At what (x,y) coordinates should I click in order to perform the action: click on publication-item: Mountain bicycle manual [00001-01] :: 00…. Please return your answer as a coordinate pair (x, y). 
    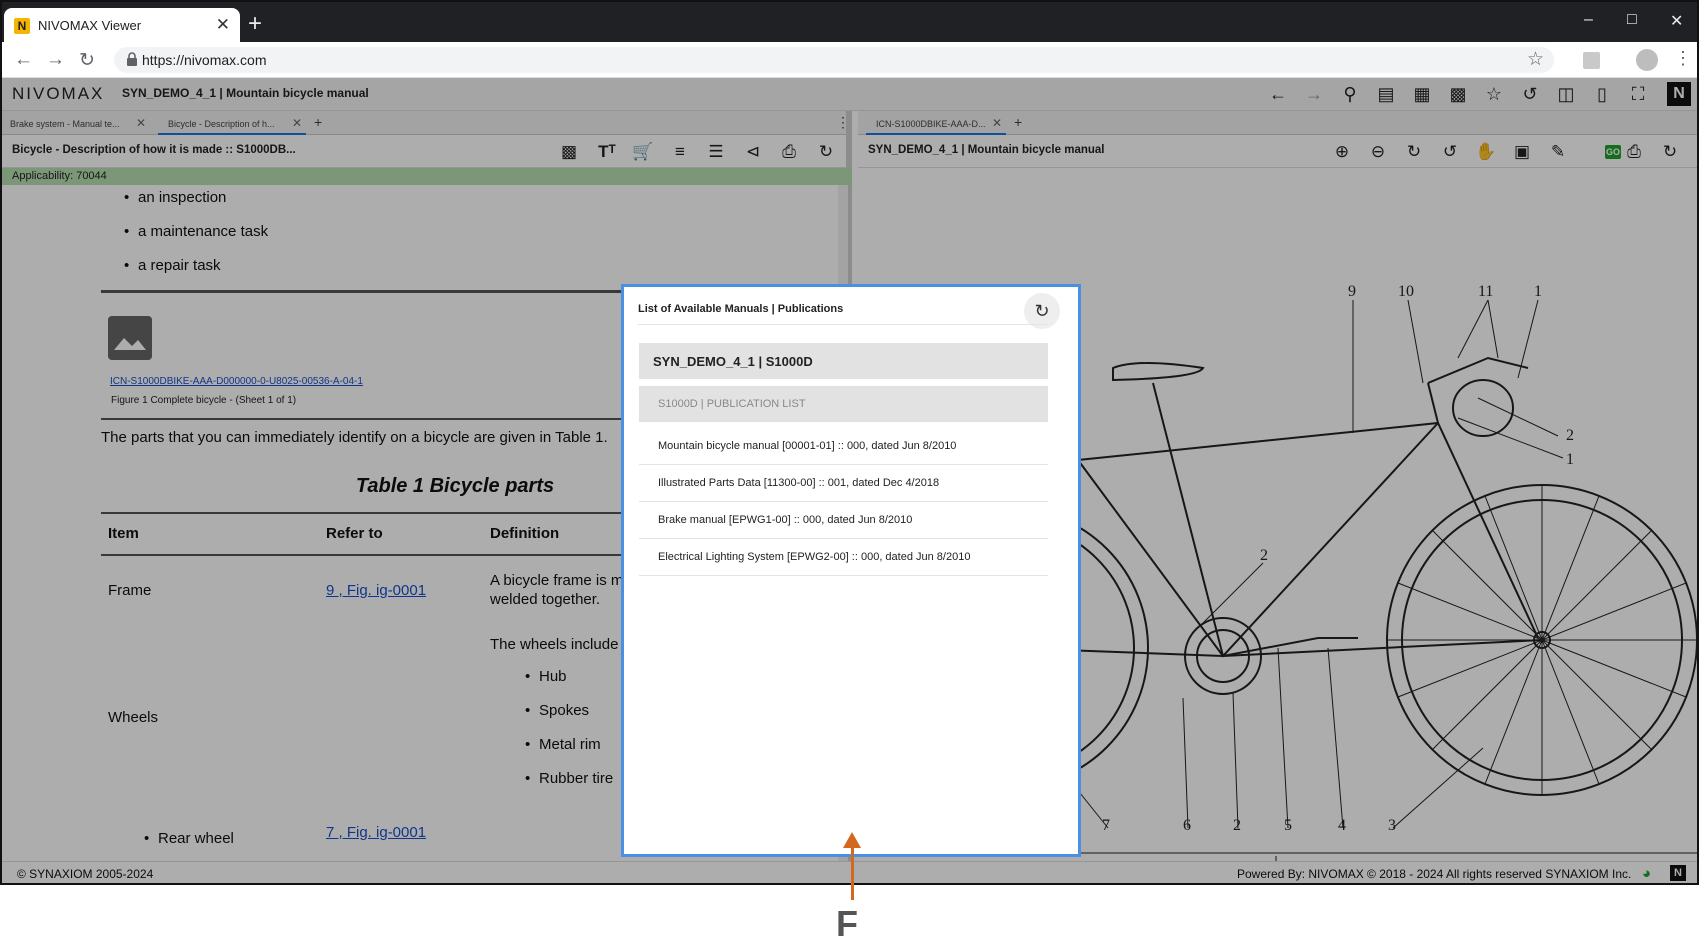
    Looking at the image, I should click on (843, 446).